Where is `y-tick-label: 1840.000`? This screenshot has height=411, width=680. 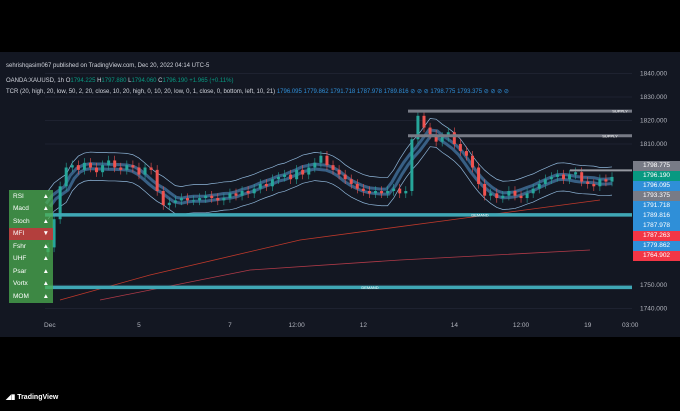 y-tick-label: 1840.000 is located at coordinates (653, 74).